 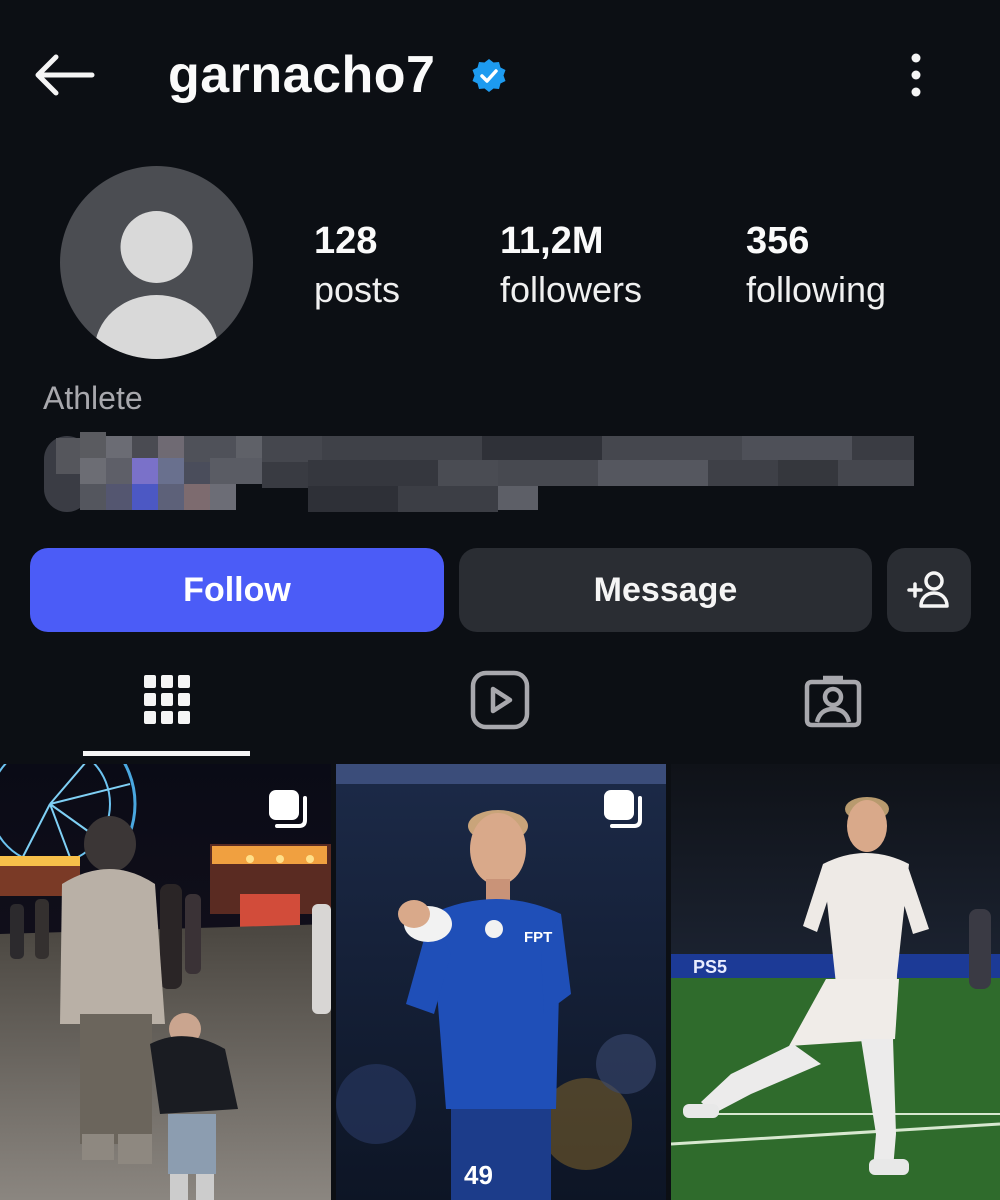 What do you see at coordinates (478, 1175) in the screenshot?
I see `svg-text: 49` at bounding box center [478, 1175].